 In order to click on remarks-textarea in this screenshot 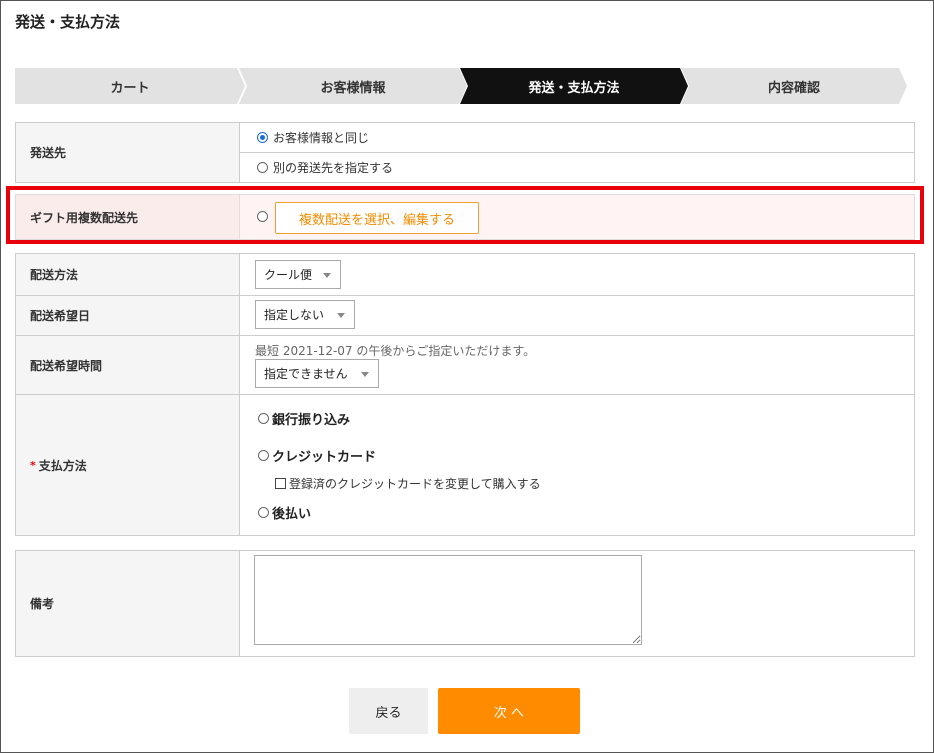, I will do `click(448, 600)`.